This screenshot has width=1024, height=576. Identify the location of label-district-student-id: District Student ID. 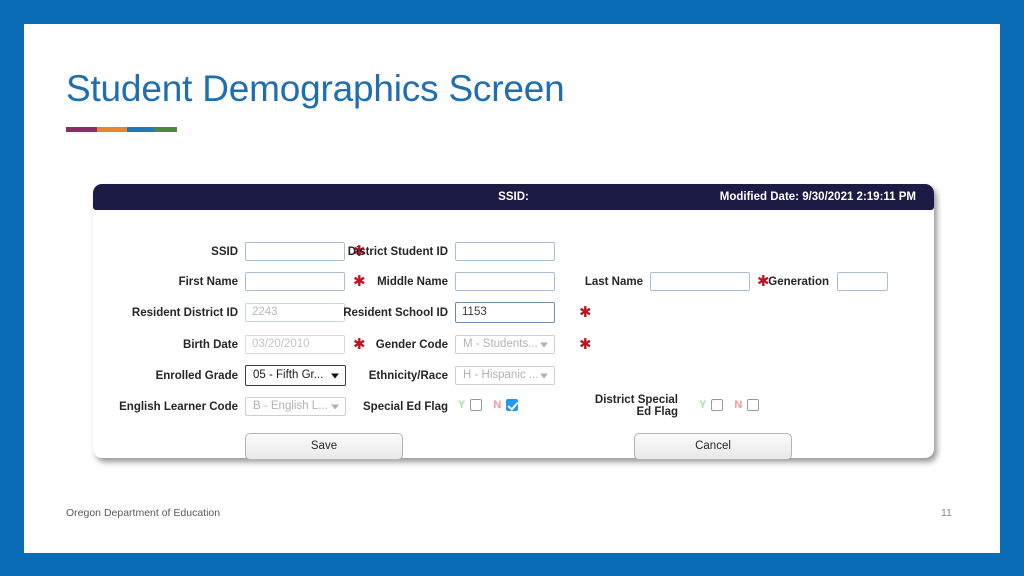
(397, 252).